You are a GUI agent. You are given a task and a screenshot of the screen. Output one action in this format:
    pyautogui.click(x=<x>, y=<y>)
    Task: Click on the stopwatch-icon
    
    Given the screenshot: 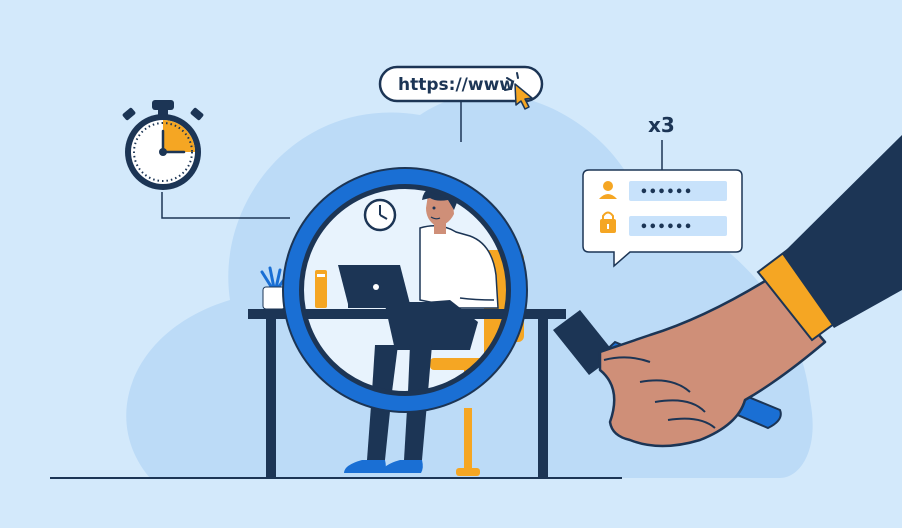 What is the action you would take?
    pyautogui.click(x=163, y=145)
    